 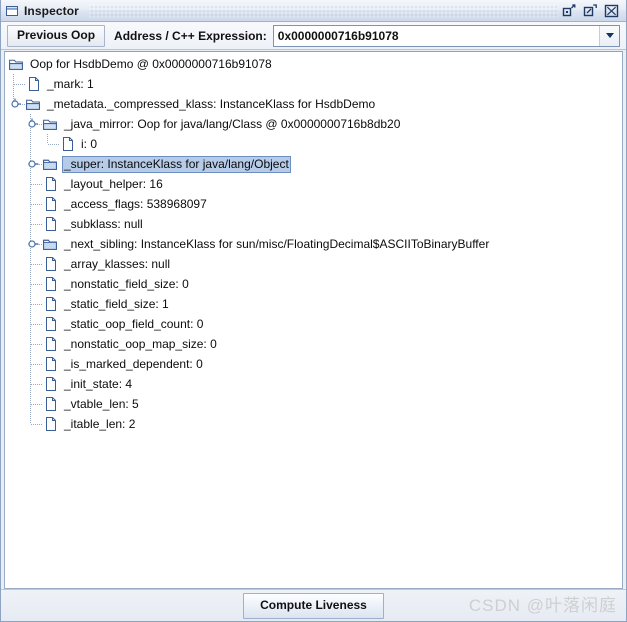 What do you see at coordinates (323, 10) in the screenshot?
I see `titlebar-texture` at bounding box center [323, 10].